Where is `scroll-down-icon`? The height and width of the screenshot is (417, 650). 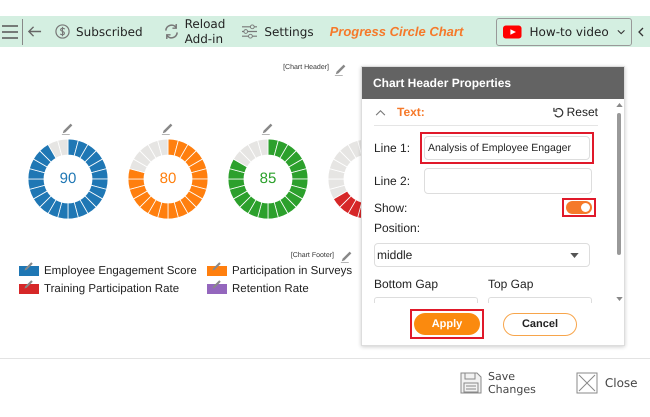 scroll-down-icon is located at coordinates (619, 299).